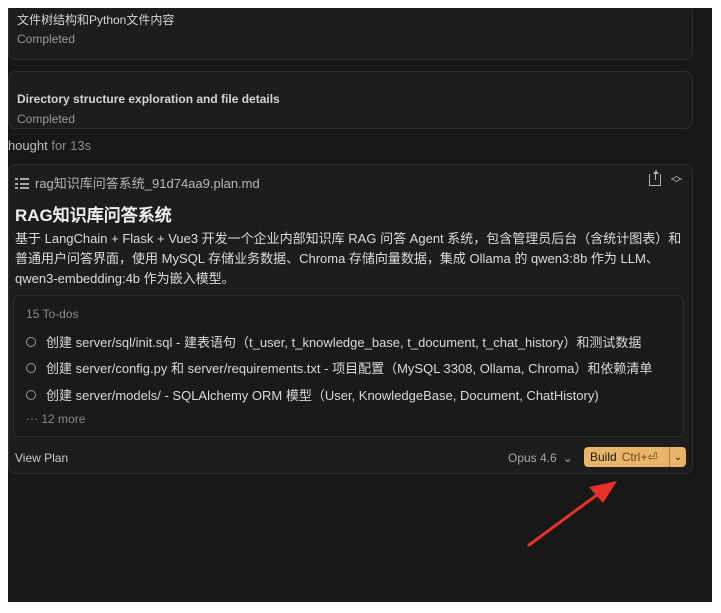 This screenshot has height=613, width=721. I want to click on plan-file-header: rag知识库问答系统_91d74aa9.plan.md, so click(137, 182).